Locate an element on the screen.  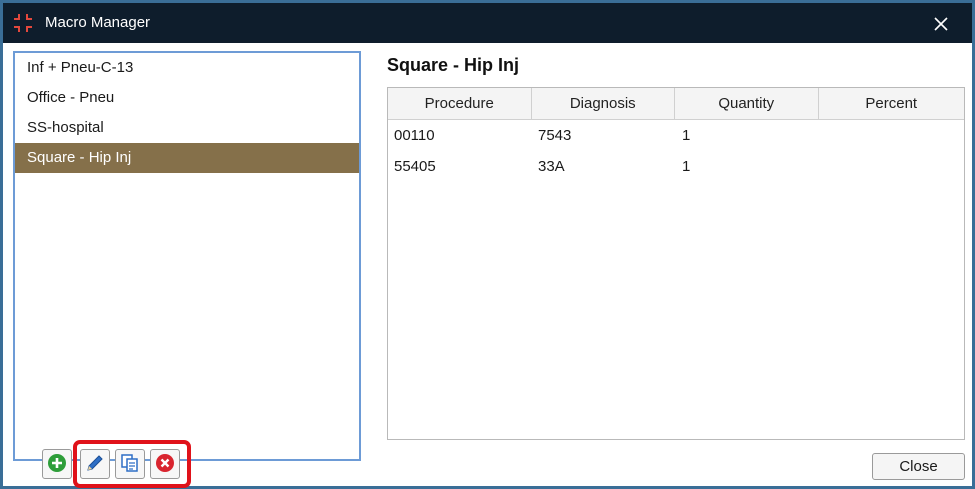
edit-macro-button is located at coordinates (95, 464).